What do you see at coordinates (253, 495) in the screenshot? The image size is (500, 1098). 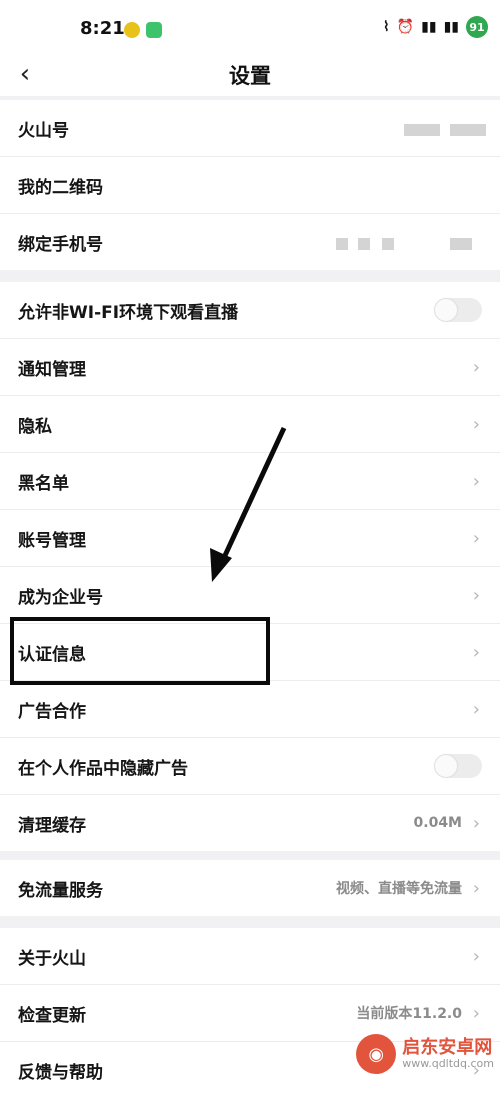 I see `arrow-shaft` at bounding box center [253, 495].